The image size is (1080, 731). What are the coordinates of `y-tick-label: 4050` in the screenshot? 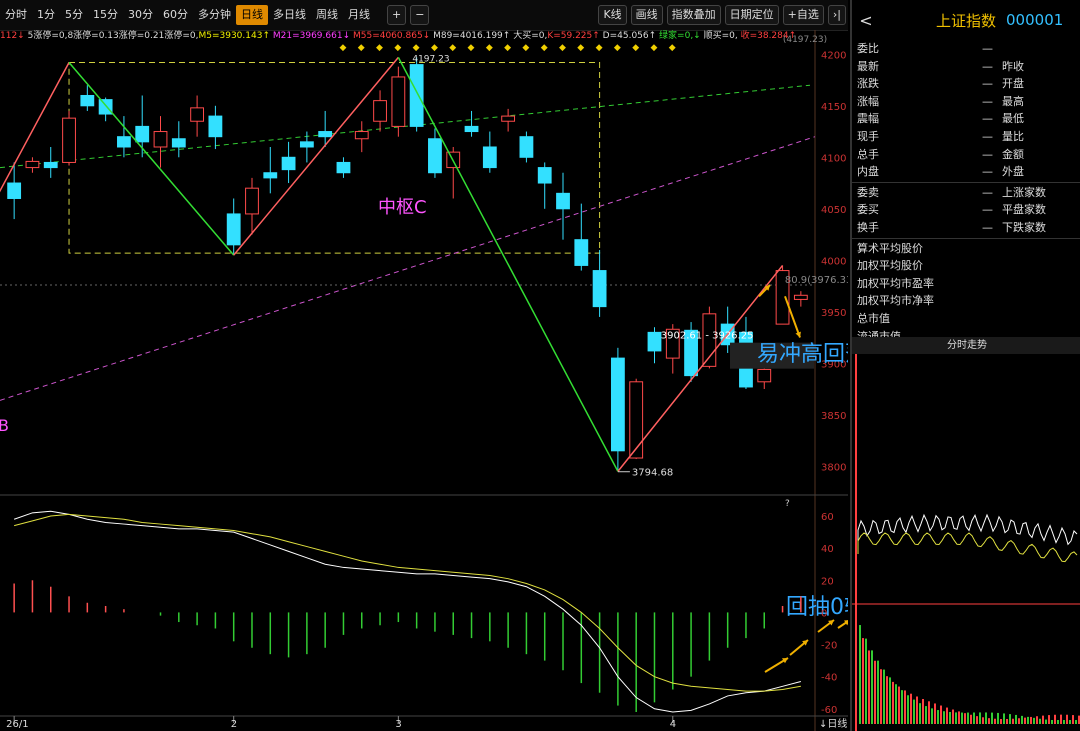 It's located at (833, 210).